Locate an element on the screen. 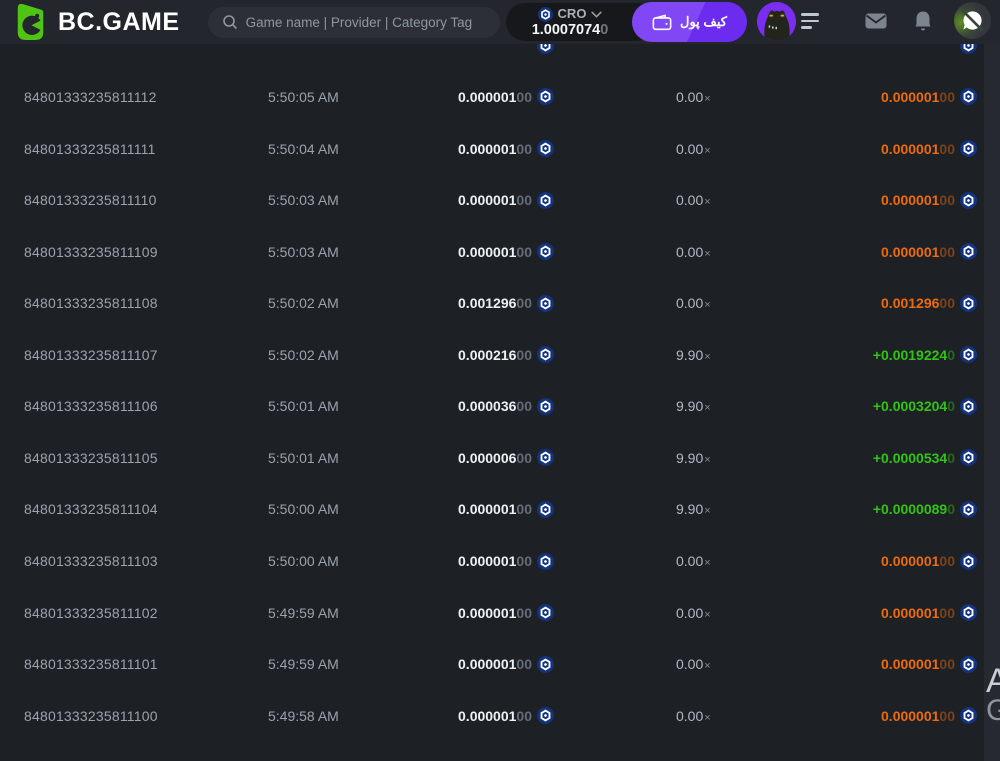  bet-id: 84801333235811107 is located at coordinates (91, 354).